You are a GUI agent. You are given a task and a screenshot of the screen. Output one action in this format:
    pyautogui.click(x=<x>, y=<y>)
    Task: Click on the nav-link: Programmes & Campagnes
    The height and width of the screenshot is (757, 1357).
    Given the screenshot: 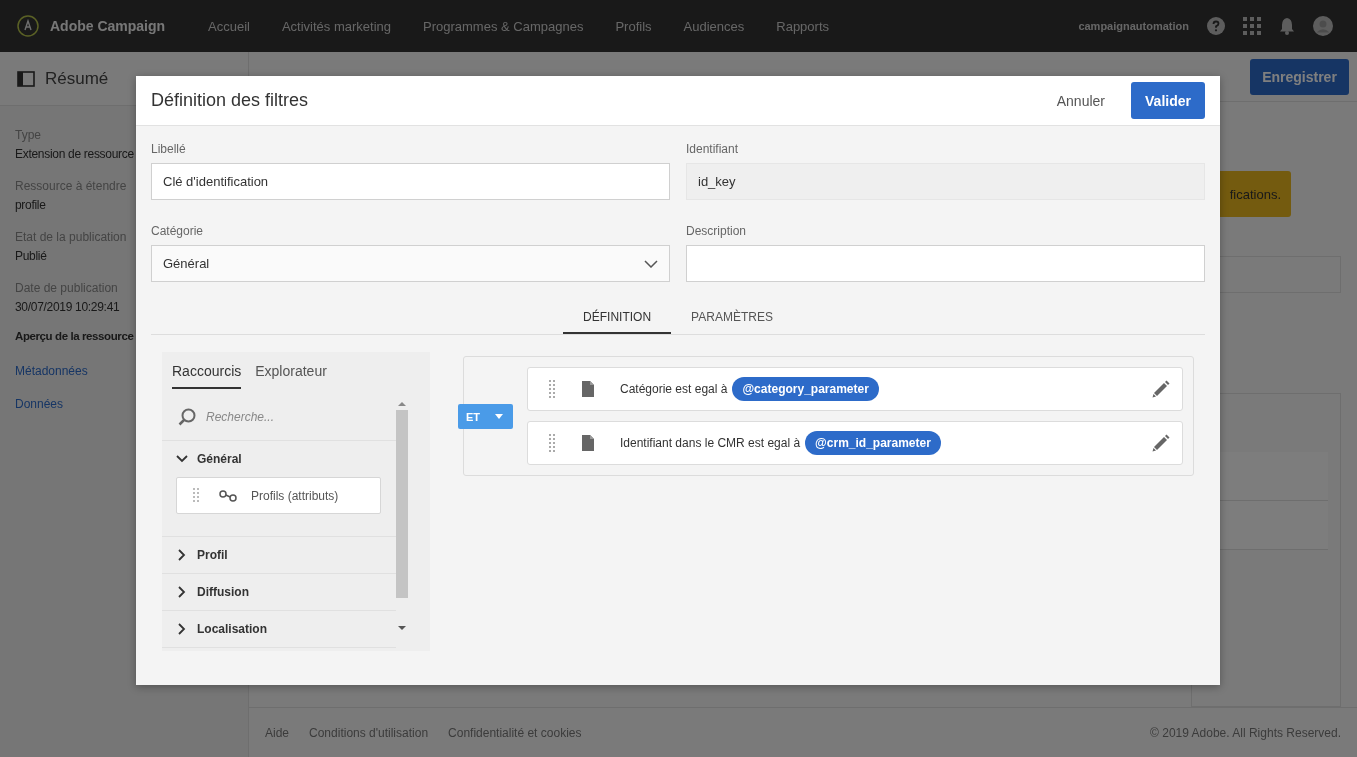 What is the action you would take?
    pyautogui.click(x=503, y=26)
    